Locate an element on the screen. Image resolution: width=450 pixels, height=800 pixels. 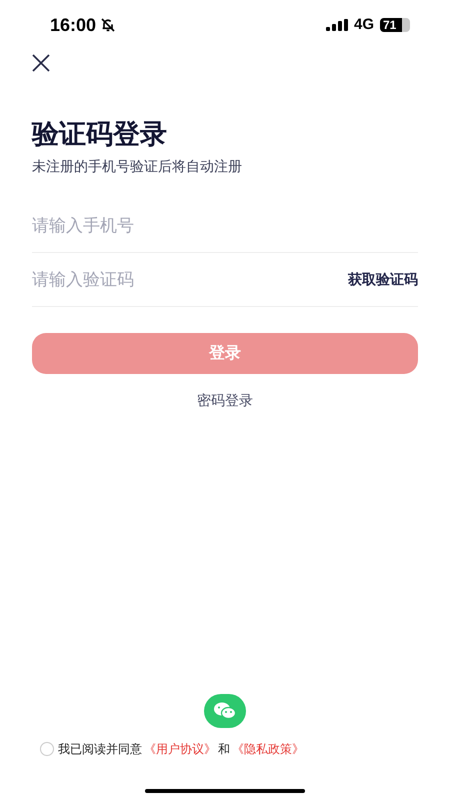
input-field: 请输入验证码 is located at coordinates (190, 279).